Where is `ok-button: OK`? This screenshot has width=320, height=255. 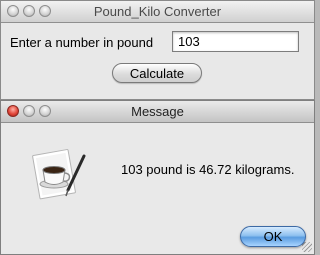 ok-button: OK is located at coordinates (273, 236).